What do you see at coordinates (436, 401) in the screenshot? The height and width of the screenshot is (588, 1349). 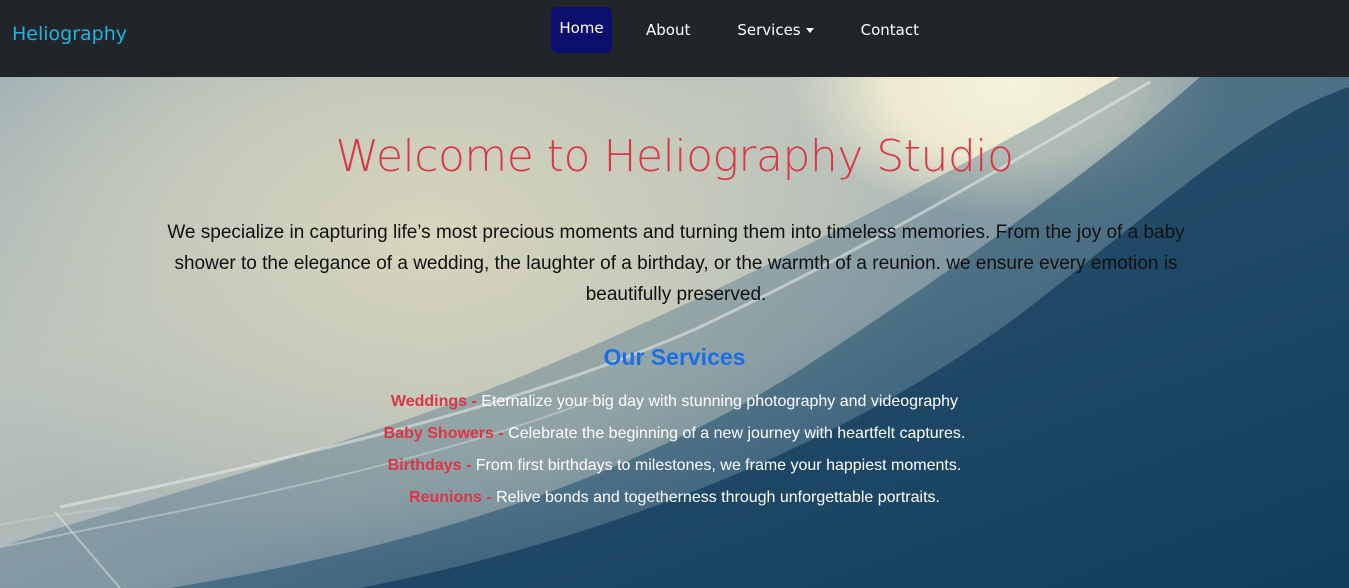 I see `service-name: Weddings -` at bounding box center [436, 401].